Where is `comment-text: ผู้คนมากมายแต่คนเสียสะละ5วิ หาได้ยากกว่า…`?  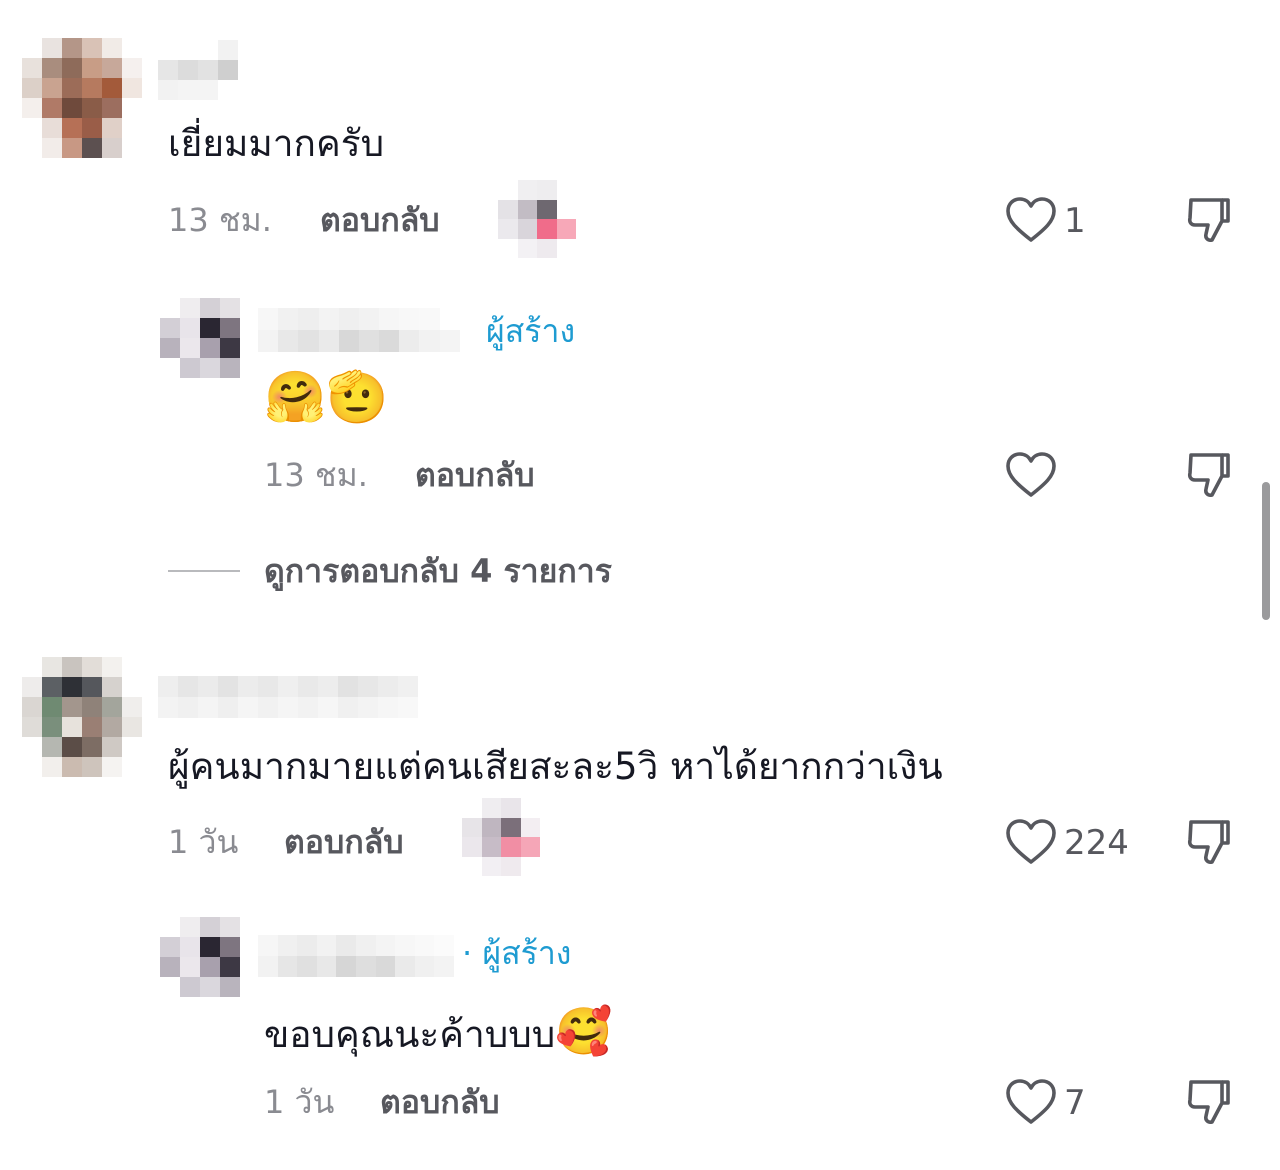
comment-text: ผู้คนมากมายแต่คนเสียสะละ5วิ หาได้ยากกว่า… is located at coordinates (555, 766).